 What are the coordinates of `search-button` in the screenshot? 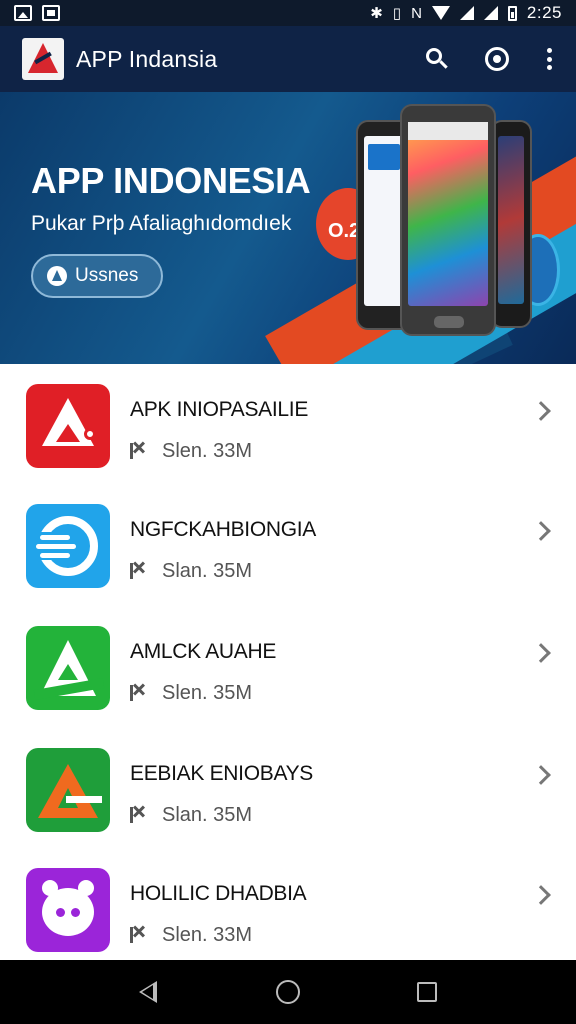 It's located at (437, 59).